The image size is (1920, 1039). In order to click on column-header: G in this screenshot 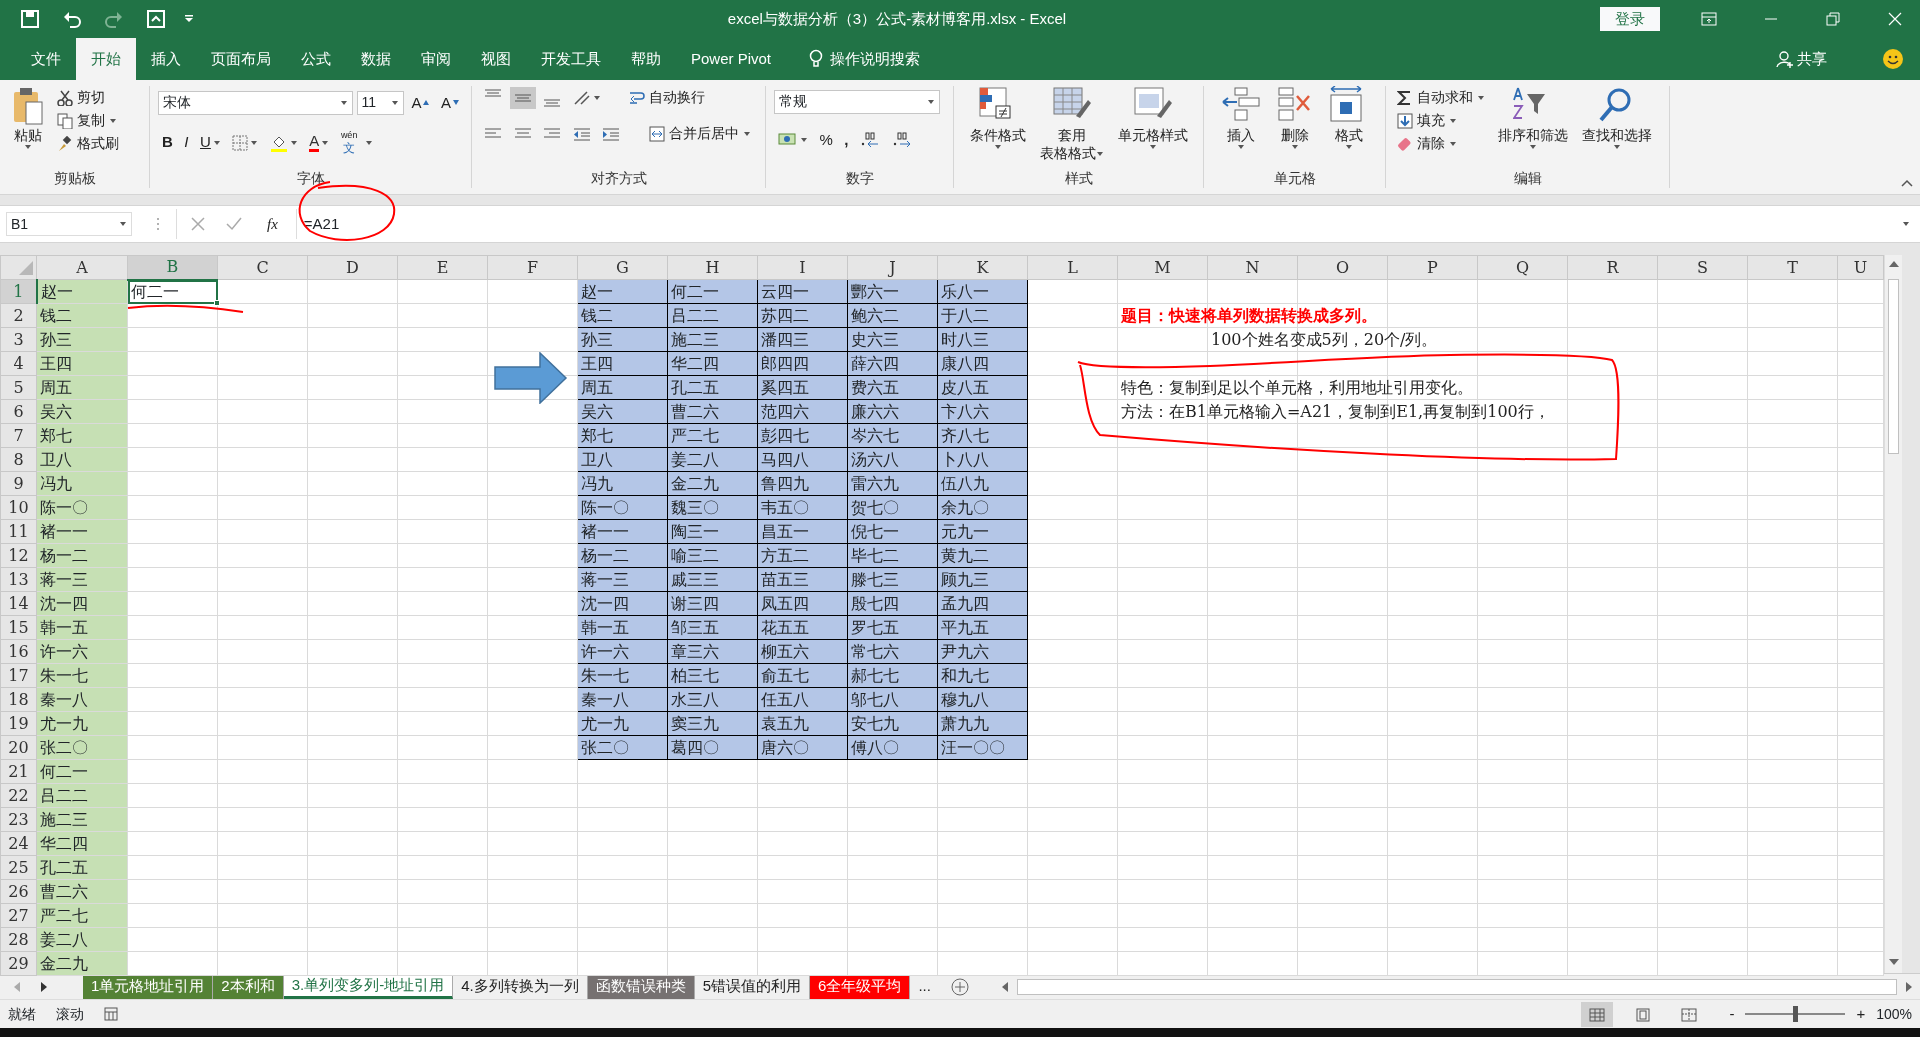, I will do `click(622, 267)`.